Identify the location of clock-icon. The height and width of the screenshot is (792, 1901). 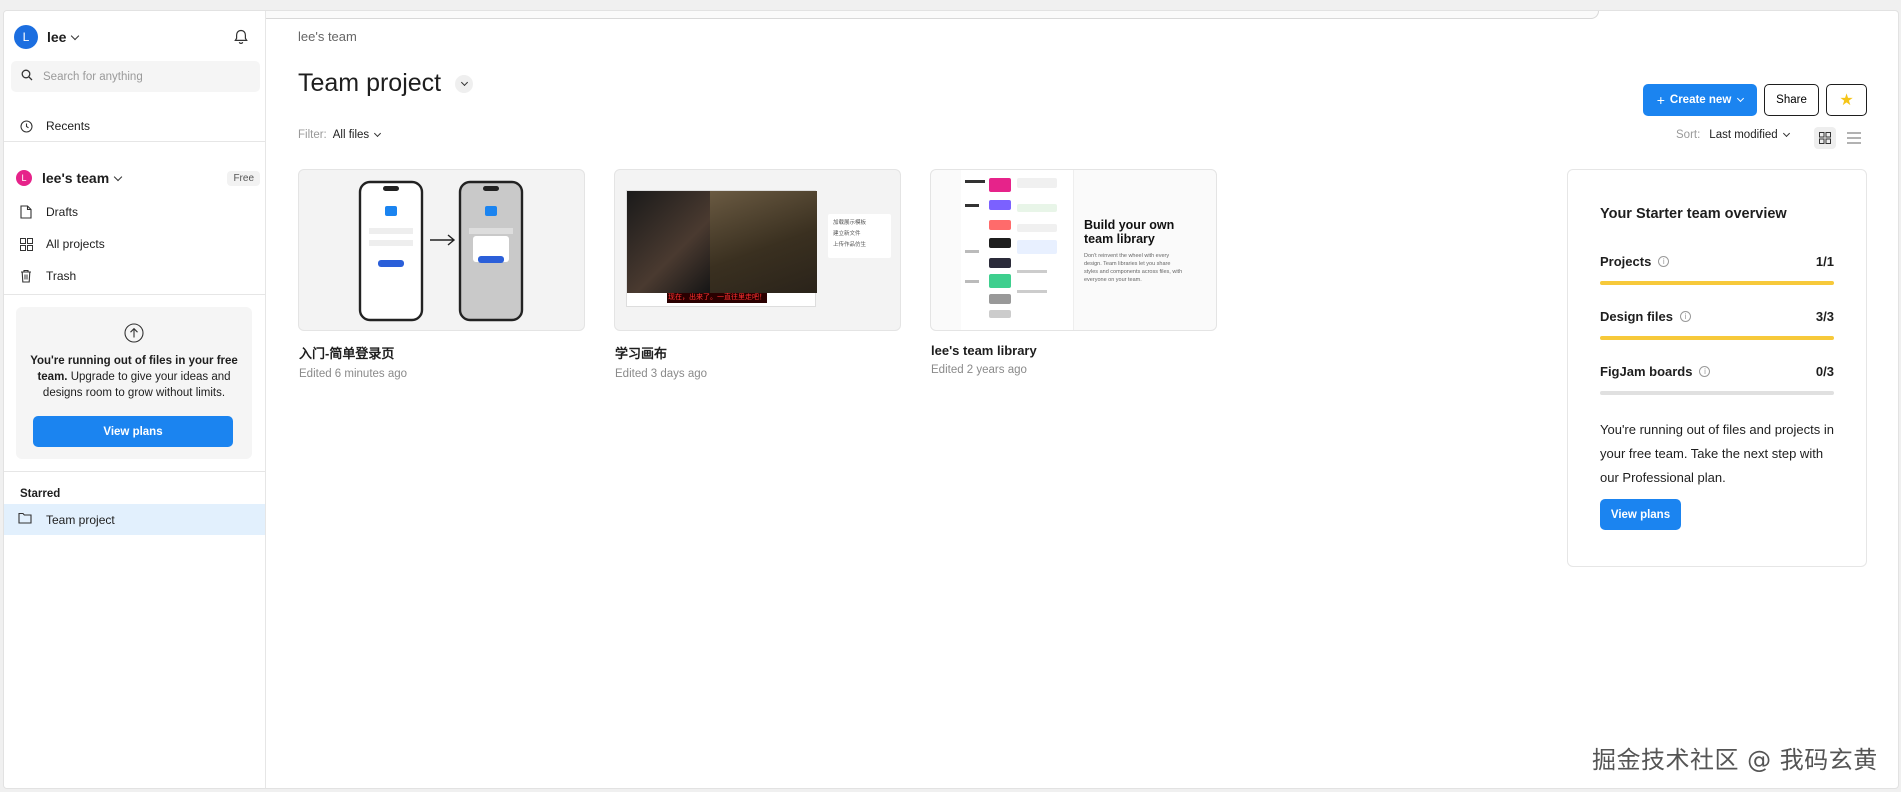
(26, 126).